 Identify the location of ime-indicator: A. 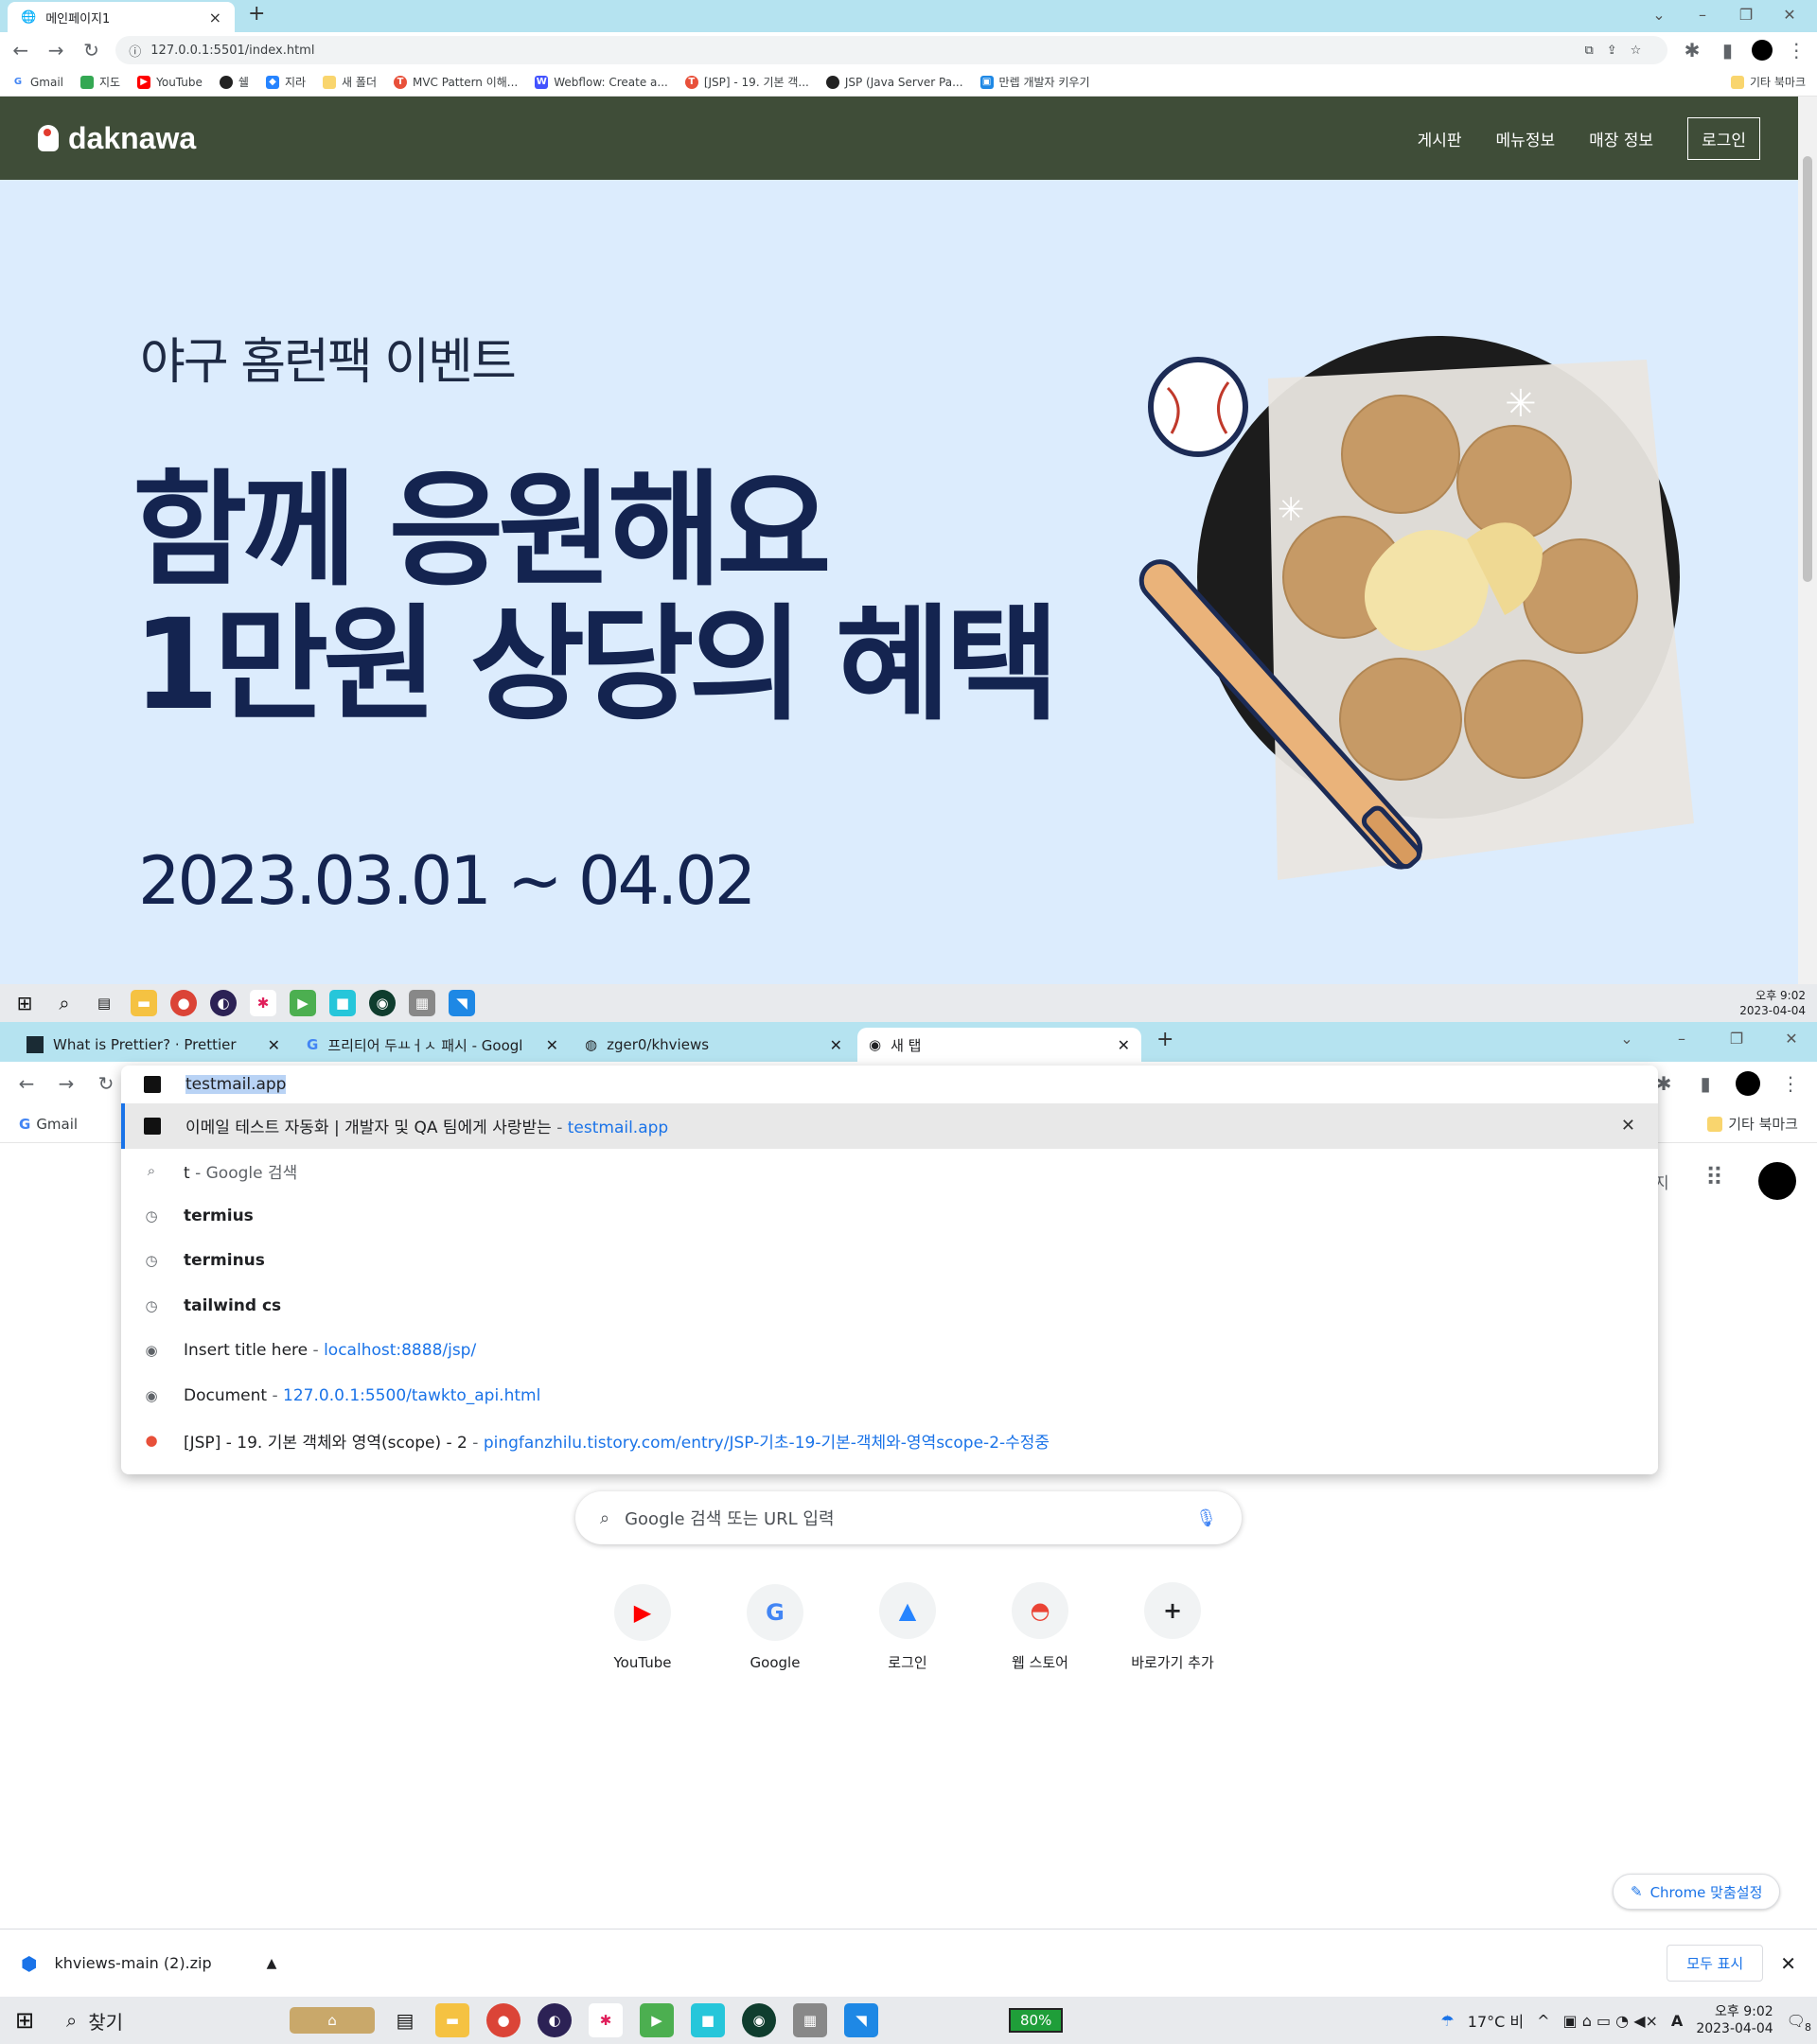
(1677, 2021).